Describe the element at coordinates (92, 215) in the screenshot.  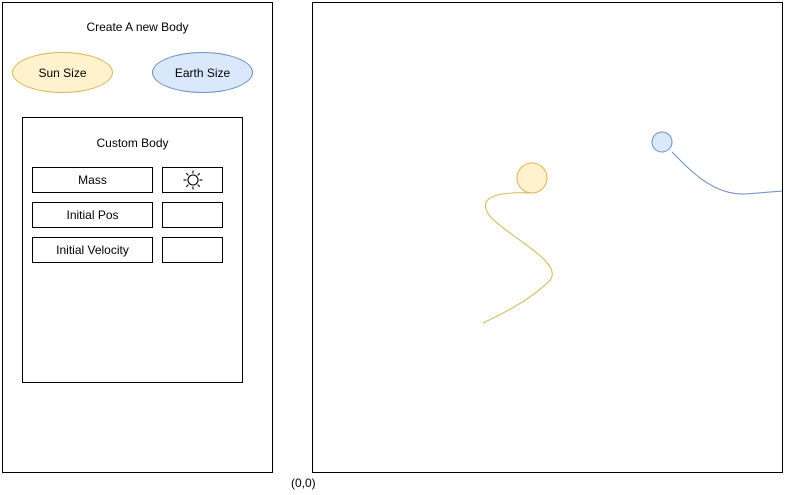
I see `initial-pos-label: Initial Pos` at that location.